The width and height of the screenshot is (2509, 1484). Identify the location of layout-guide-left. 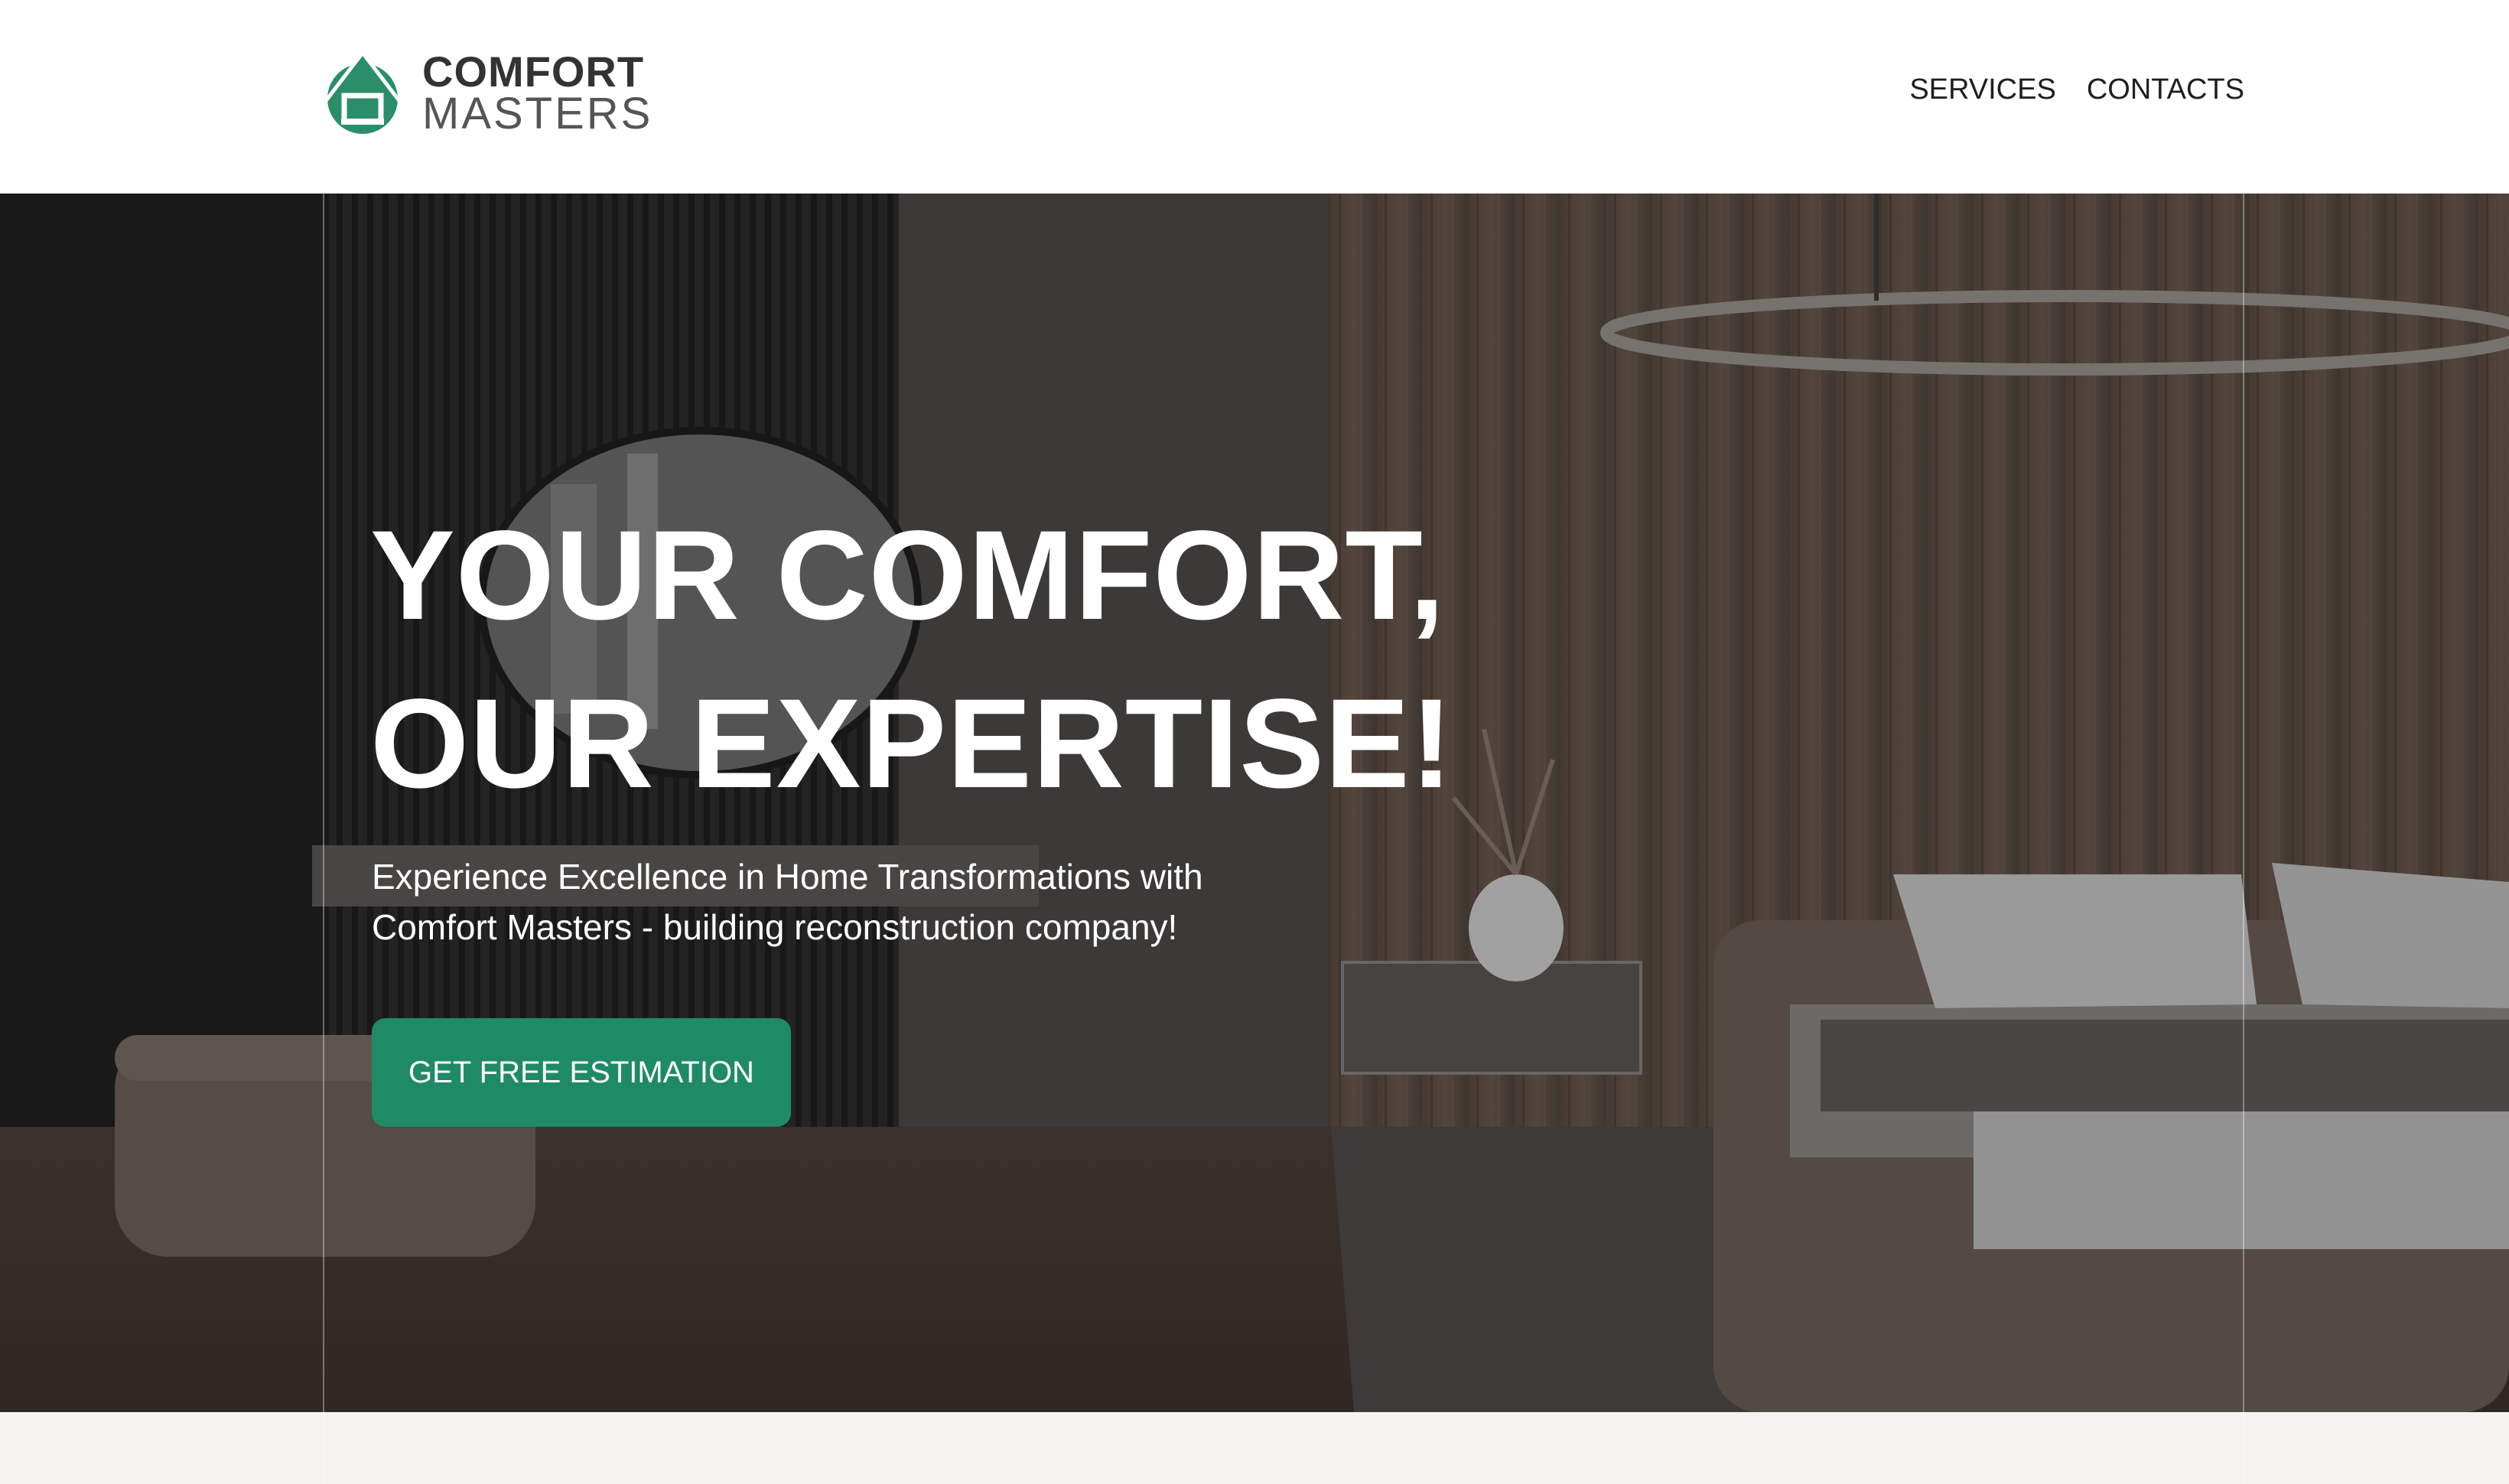
(323, 839).